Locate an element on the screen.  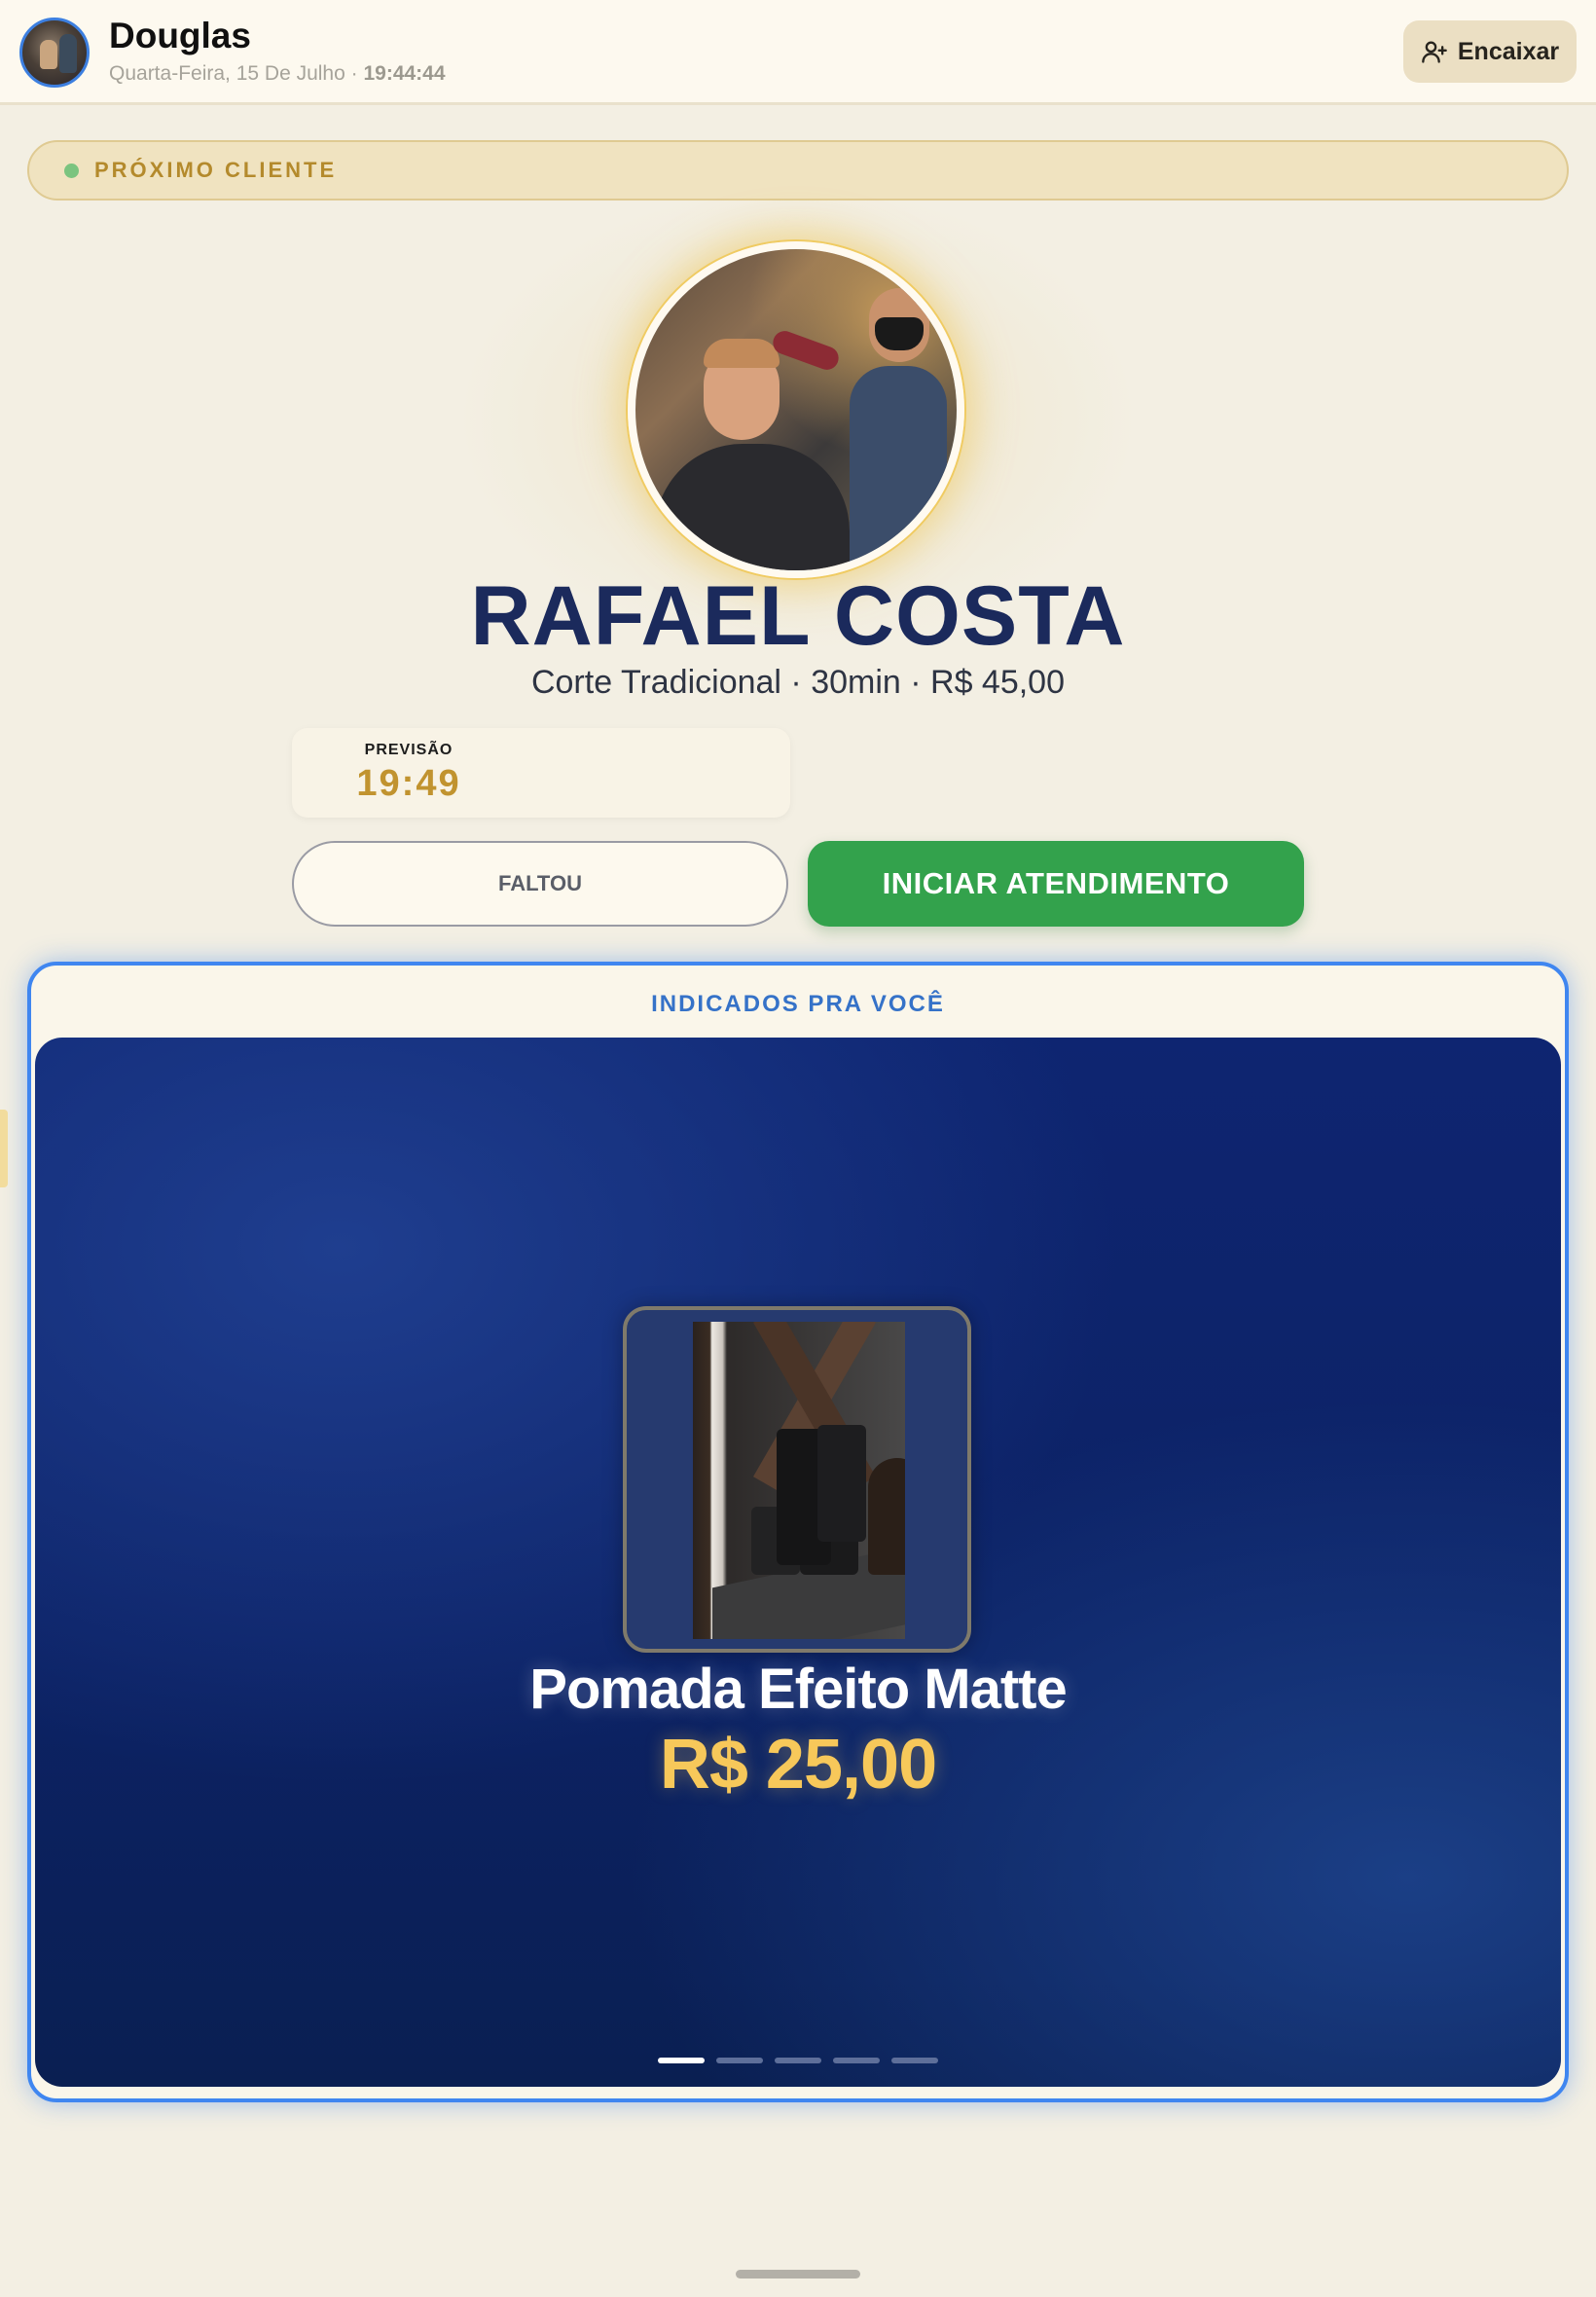
client-service-details: Corte Tradicional · 30min · R$ 45,00 is located at coordinates (798, 683).